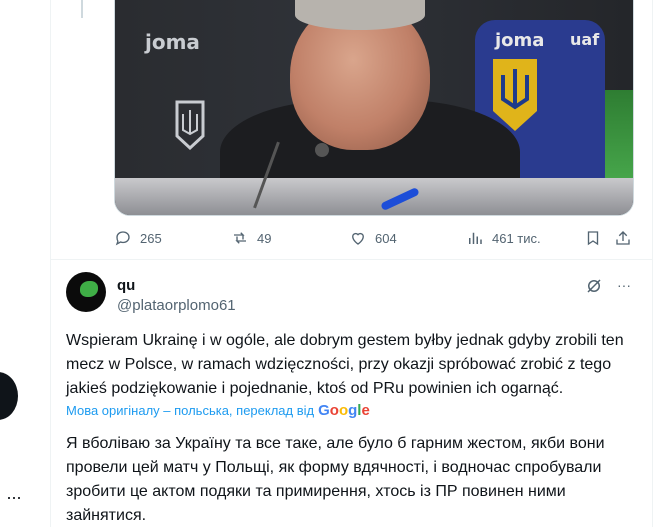 The image size is (672, 528). Describe the element at coordinates (151, 238) in the screenshot. I see `reply-count: 265` at that location.